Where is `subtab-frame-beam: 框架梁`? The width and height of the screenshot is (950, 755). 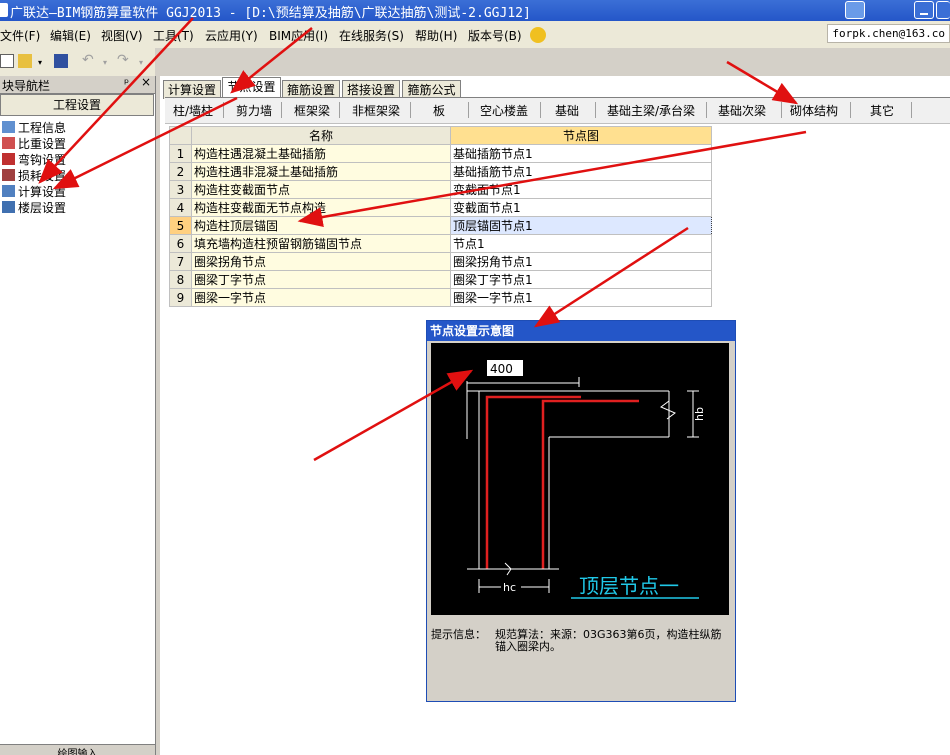
subtab-frame-beam: 框架梁 is located at coordinates (312, 110).